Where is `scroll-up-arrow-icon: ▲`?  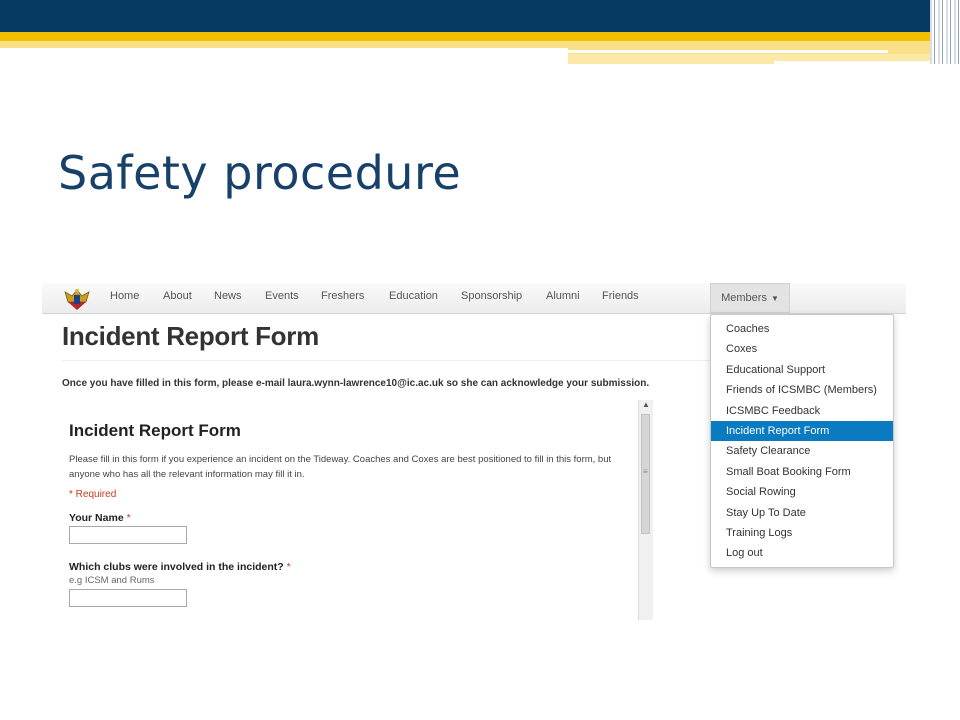 scroll-up-arrow-icon: ▲ is located at coordinates (646, 404).